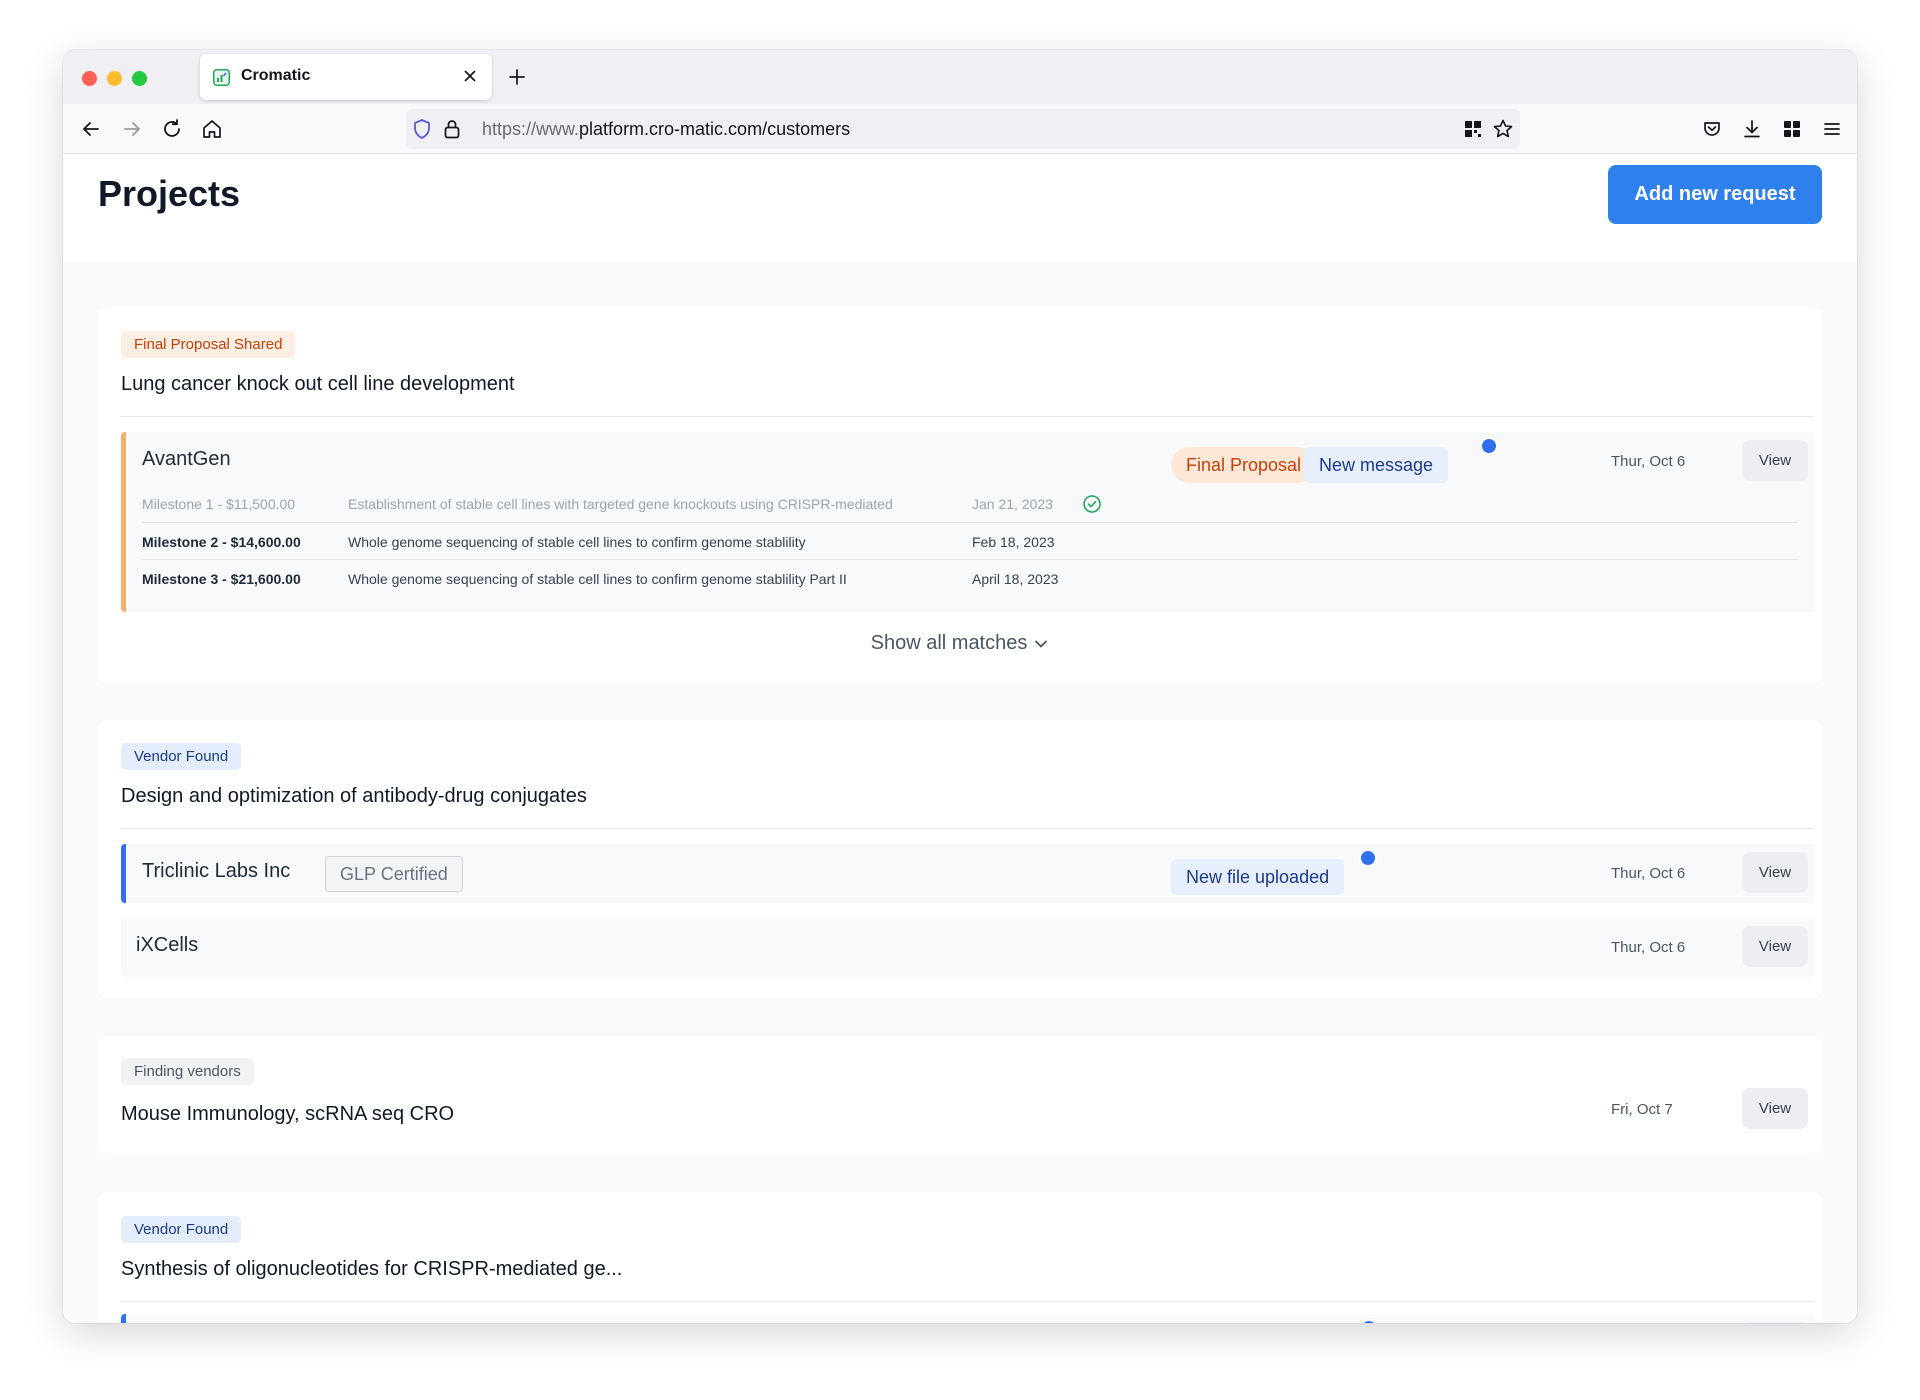 The image size is (1920, 1400). Describe the element at coordinates (114, 78) in the screenshot. I see `minimize-window-button` at that location.